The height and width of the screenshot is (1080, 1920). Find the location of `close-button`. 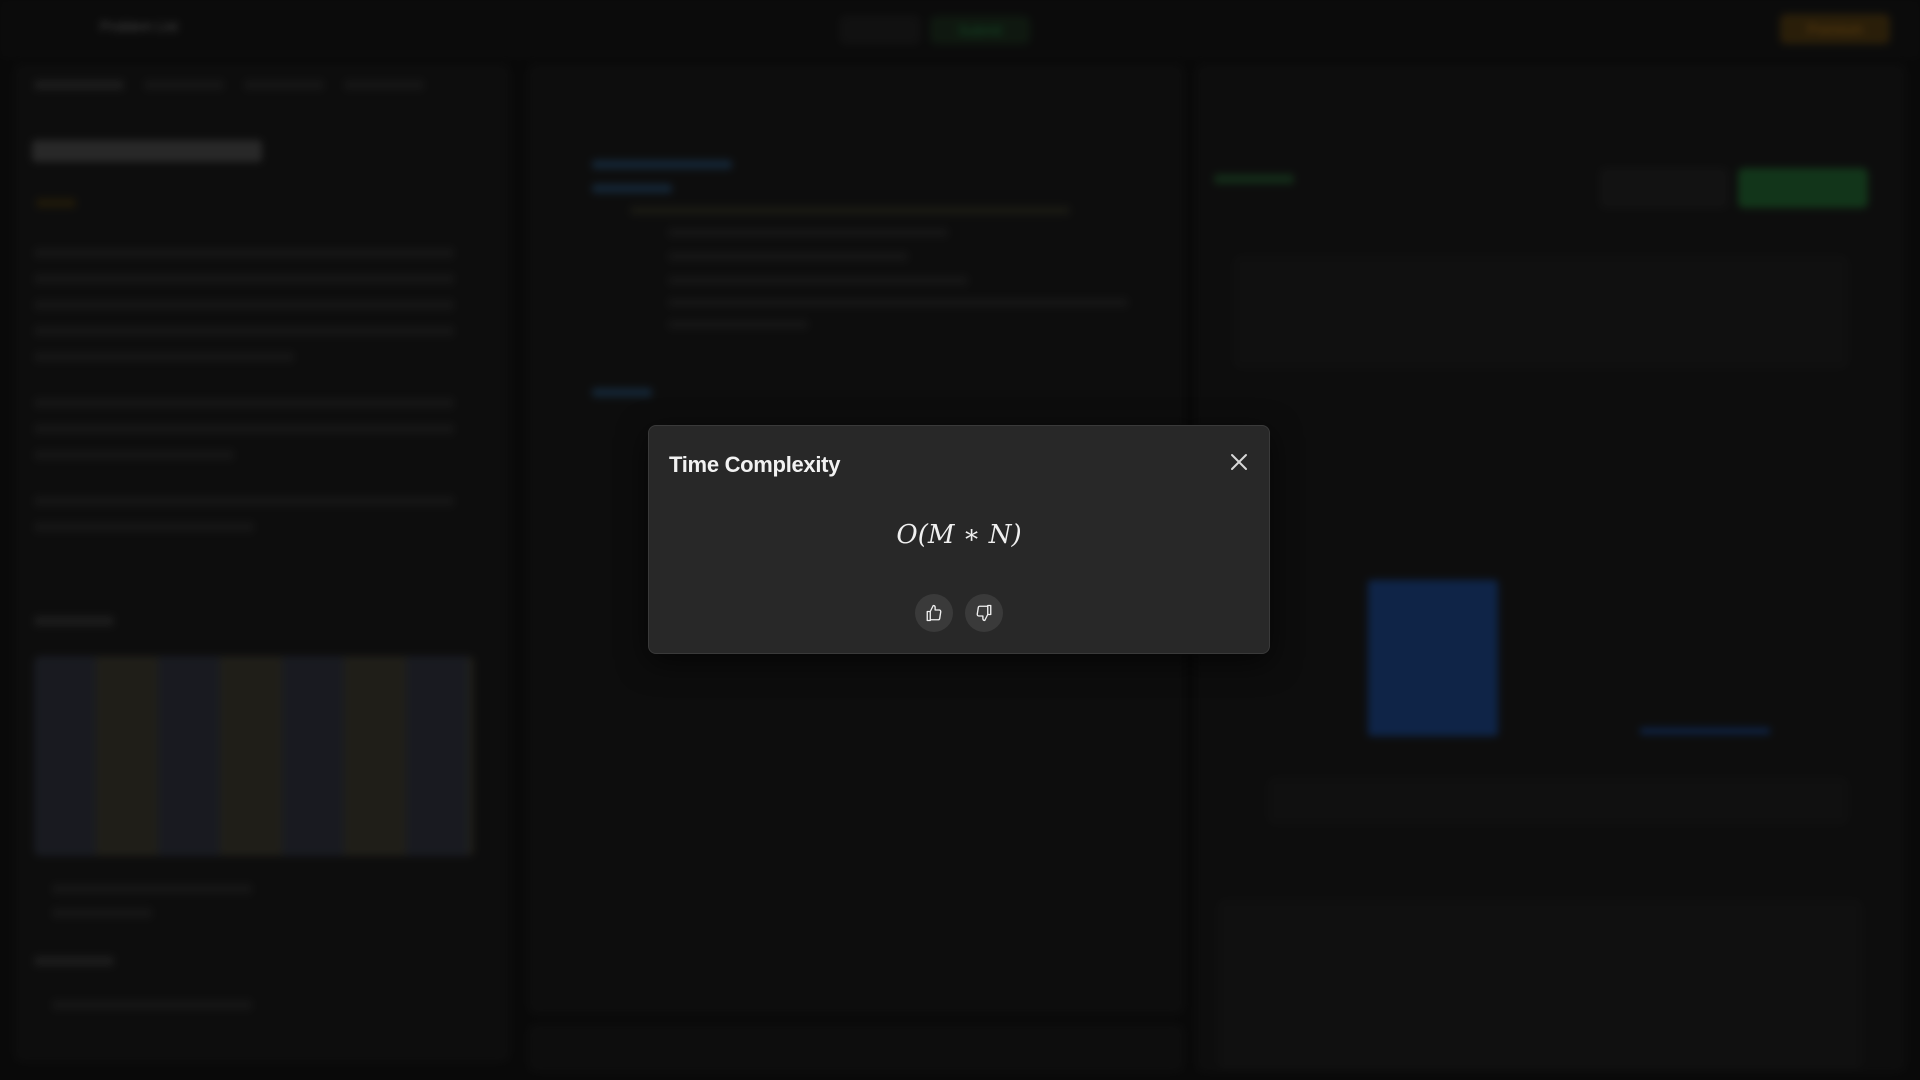

close-button is located at coordinates (1239, 462).